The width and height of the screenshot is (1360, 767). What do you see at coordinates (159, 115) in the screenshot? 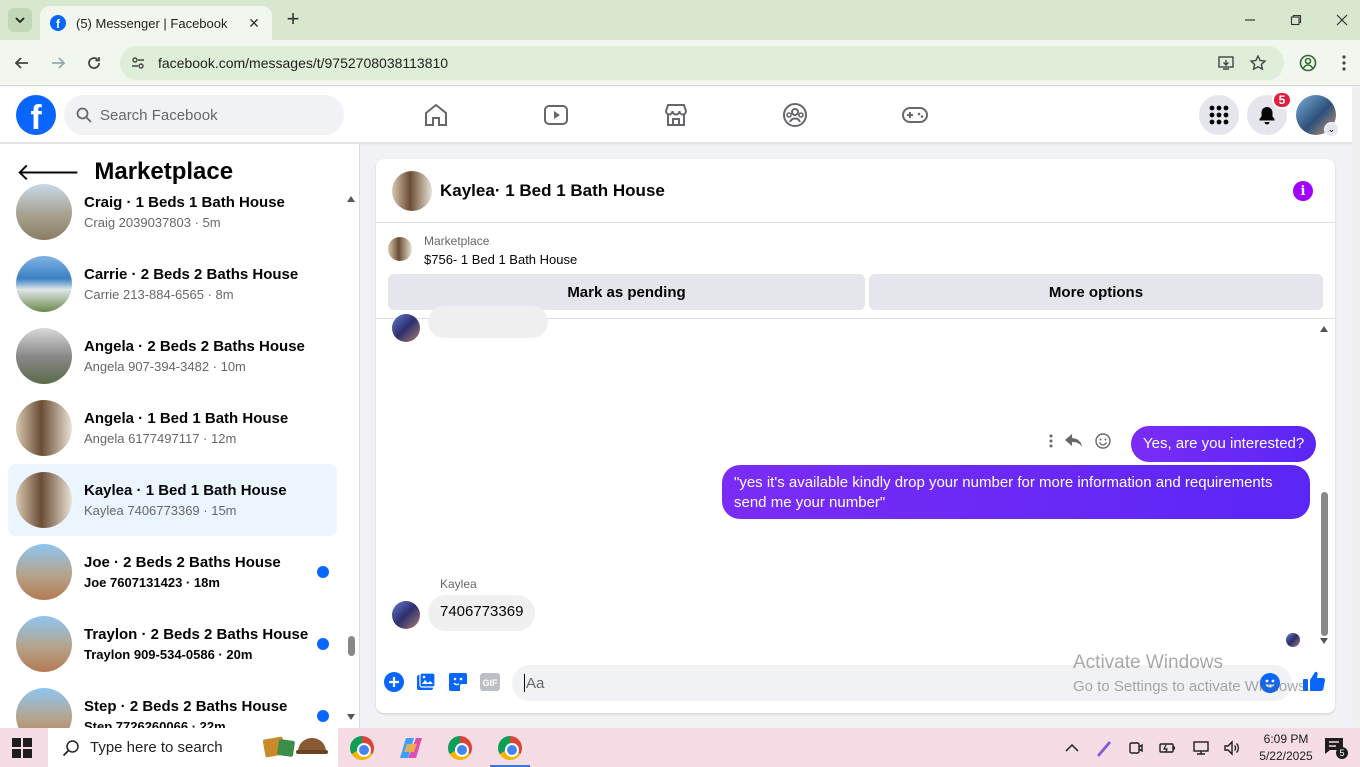
I see `facebook-search-placeholder: Search Facebook` at bounding box center [159, 115].